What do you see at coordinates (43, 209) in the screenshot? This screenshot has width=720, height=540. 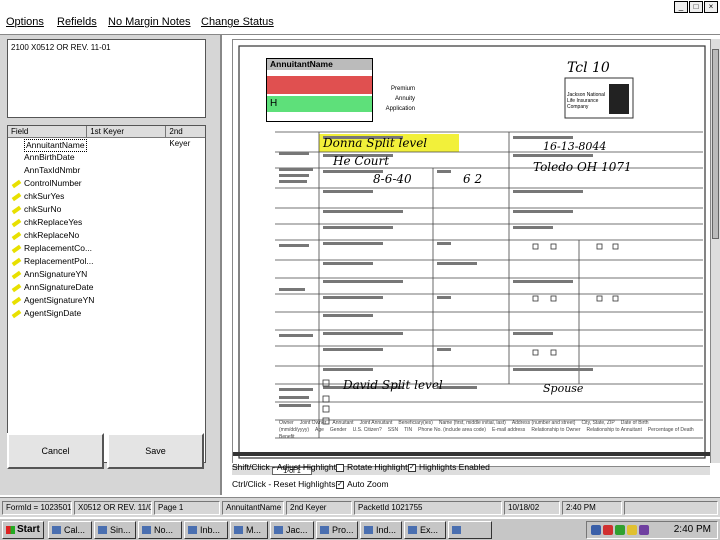 I see `field-name: chkSurNo` at bounding box center [43, 209].